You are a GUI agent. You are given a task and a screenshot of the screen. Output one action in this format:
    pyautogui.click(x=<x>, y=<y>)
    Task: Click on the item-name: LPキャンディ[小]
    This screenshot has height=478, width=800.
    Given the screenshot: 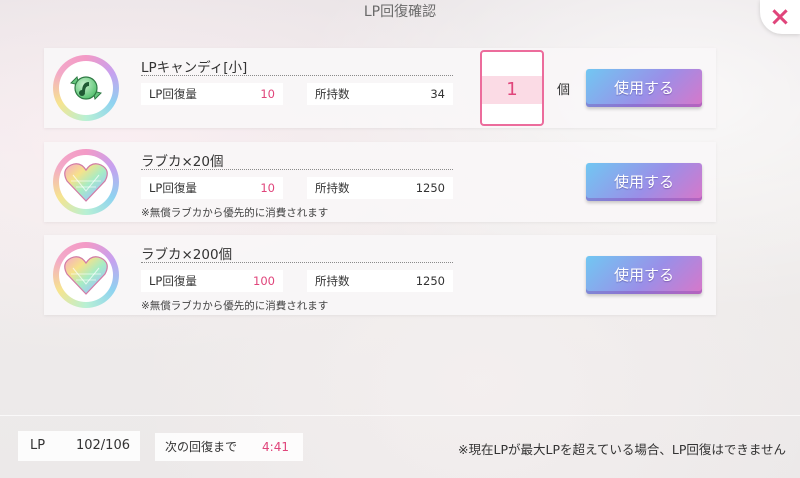 What is the action you would take?
    pyautogui.click(x=194, y=68)
    